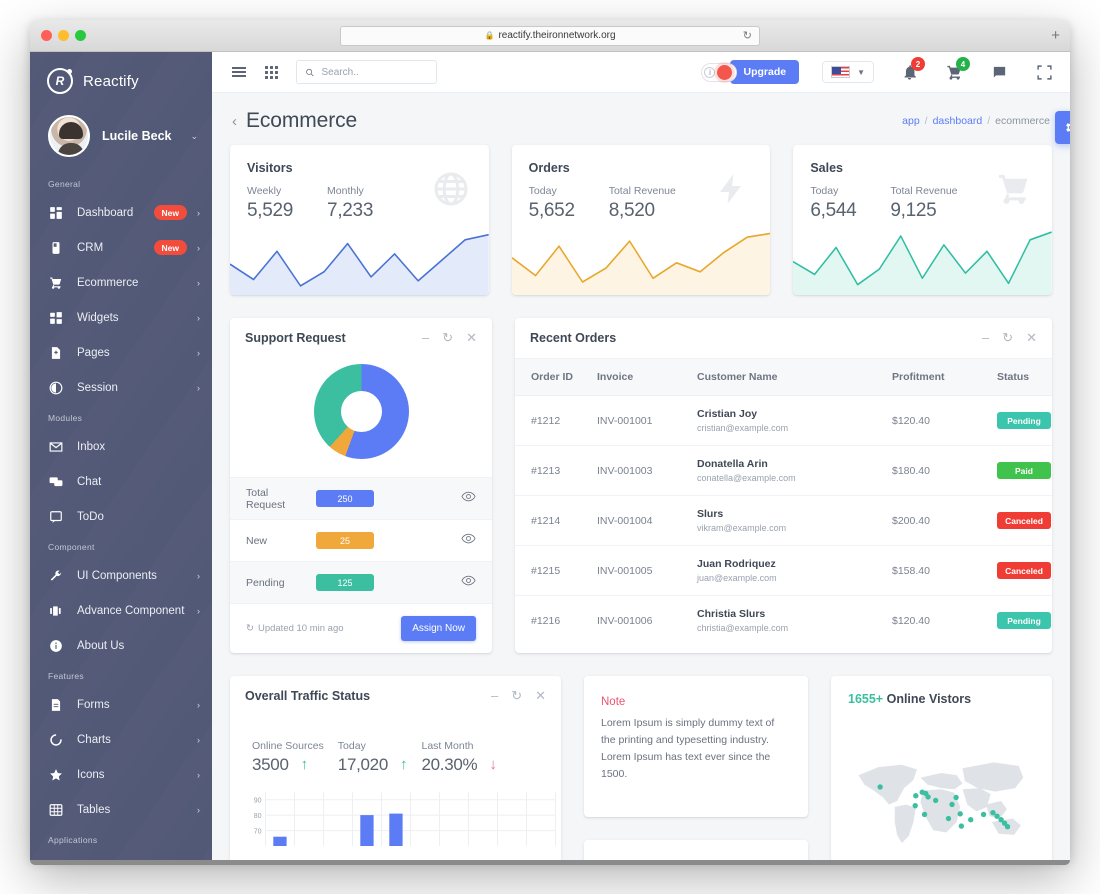 This screenshot has height=894, width=1100. What do you see at coordinates (493, 764) in the screenshot?
I see `trend-down-icon: ↓` at bounding box center [493, 764].